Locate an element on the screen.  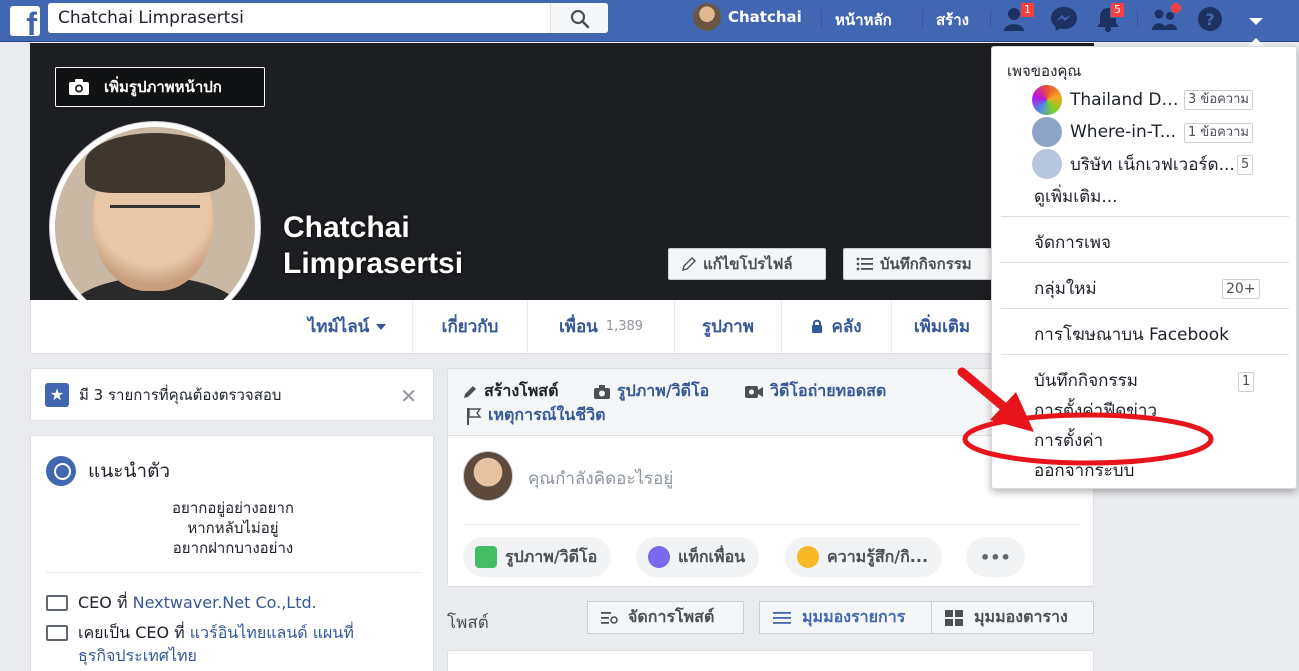
tab-timeline: ไทม์ไลน์ is located at coordinates (348, 326).